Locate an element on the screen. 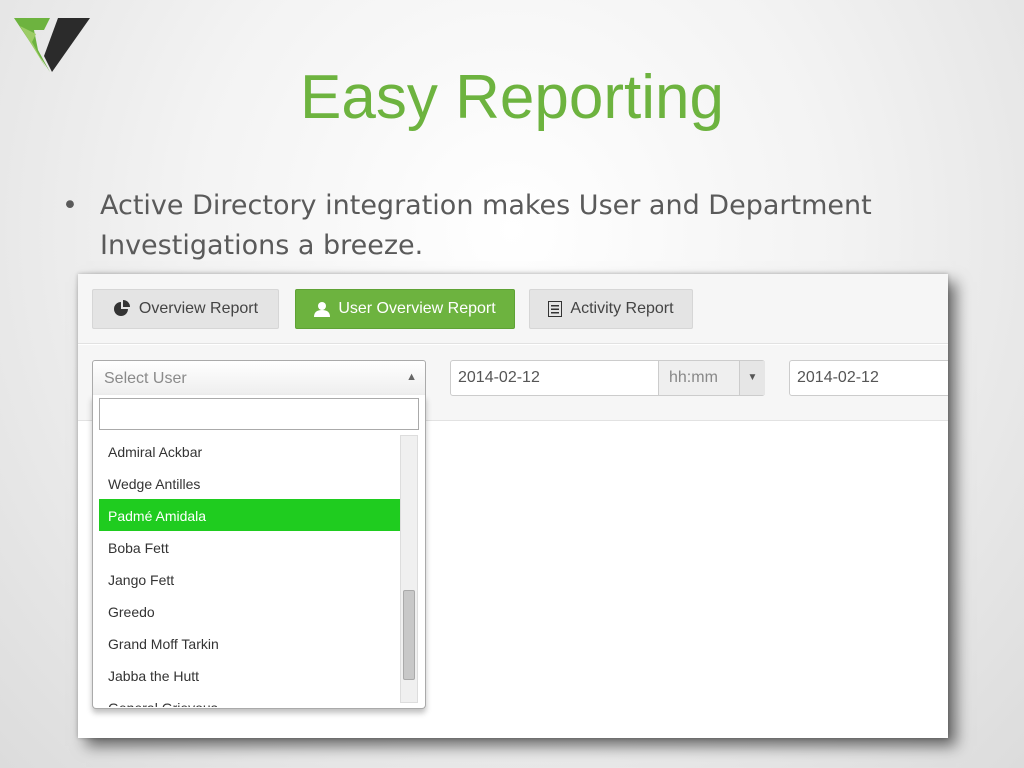 Image resolution: width=1024 pixels, height=768 pixels. tab-overview-report: Overview Report is located at coordinates (185, 309).